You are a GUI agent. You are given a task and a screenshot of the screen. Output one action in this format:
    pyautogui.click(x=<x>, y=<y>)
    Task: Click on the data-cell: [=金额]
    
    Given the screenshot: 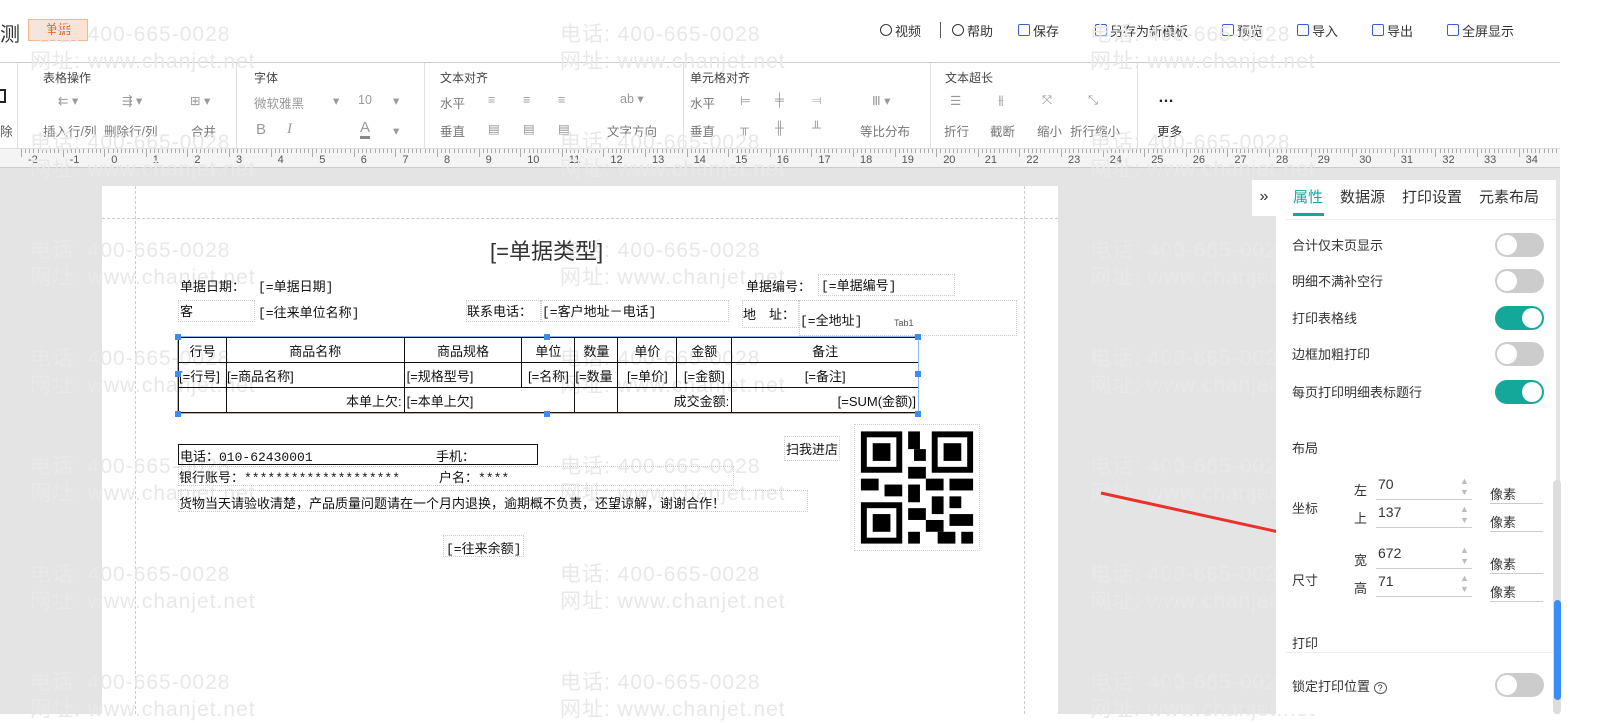 What is the action you would take?
    pyautogui.click(x=704, y=375)
    